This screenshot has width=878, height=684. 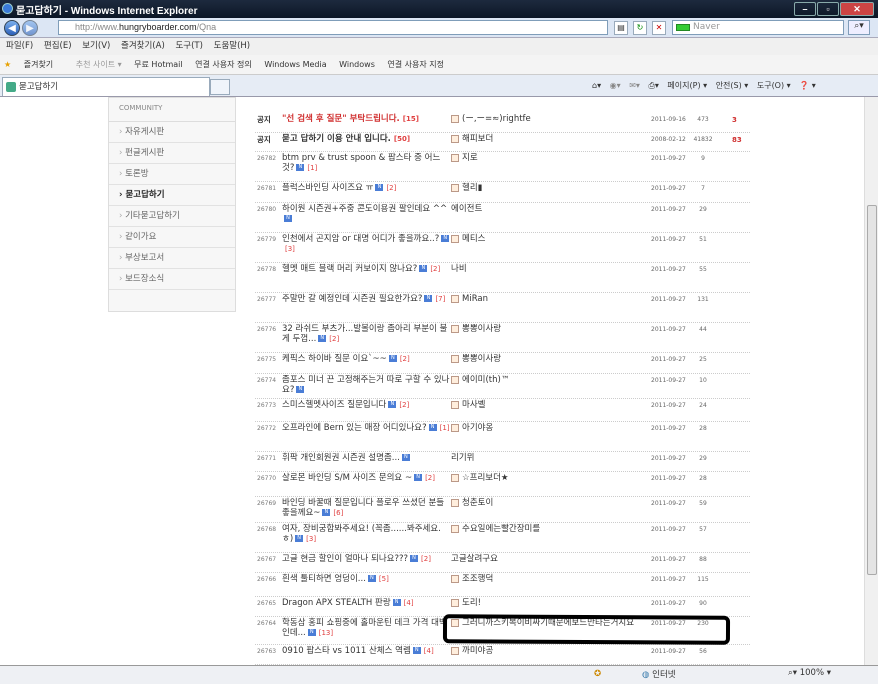 What do you see at coordinates (402, 139) in the screenshot?
I see `comment-count: [50]` at bounding box center [402, 139].